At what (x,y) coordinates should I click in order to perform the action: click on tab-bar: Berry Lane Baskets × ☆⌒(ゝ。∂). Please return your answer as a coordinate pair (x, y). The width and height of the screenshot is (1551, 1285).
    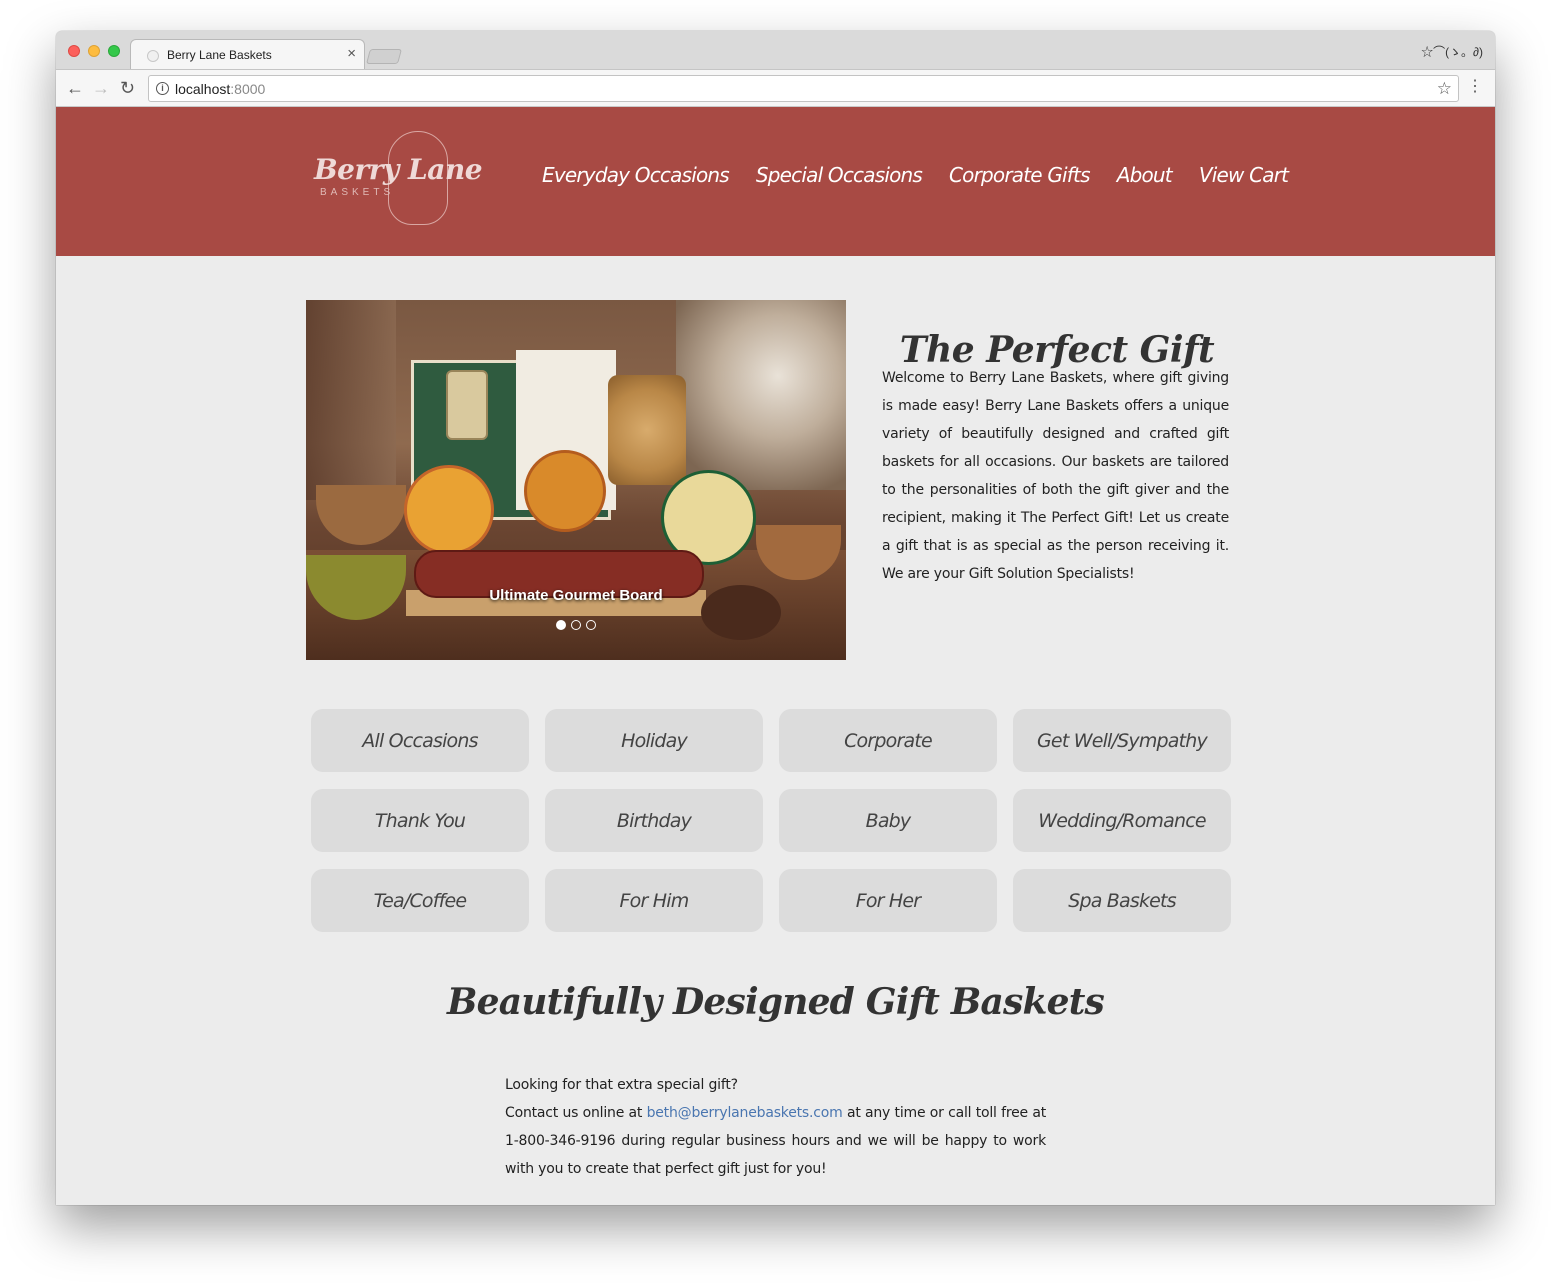
    Looking at the image, I should click on (775, 50).